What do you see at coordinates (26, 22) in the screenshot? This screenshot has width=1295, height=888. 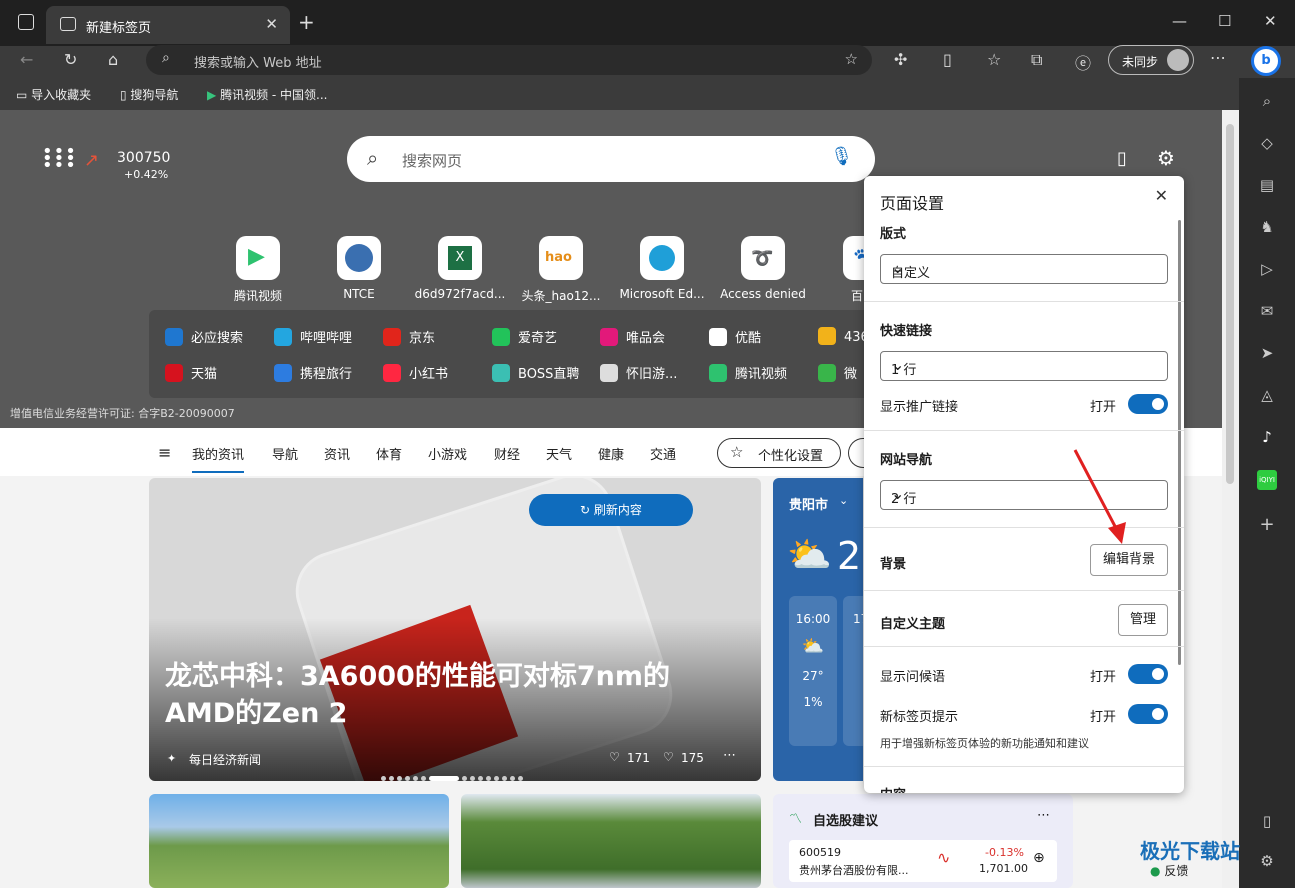 I see `tab-actions-icon` at bounding box center [26, 22].